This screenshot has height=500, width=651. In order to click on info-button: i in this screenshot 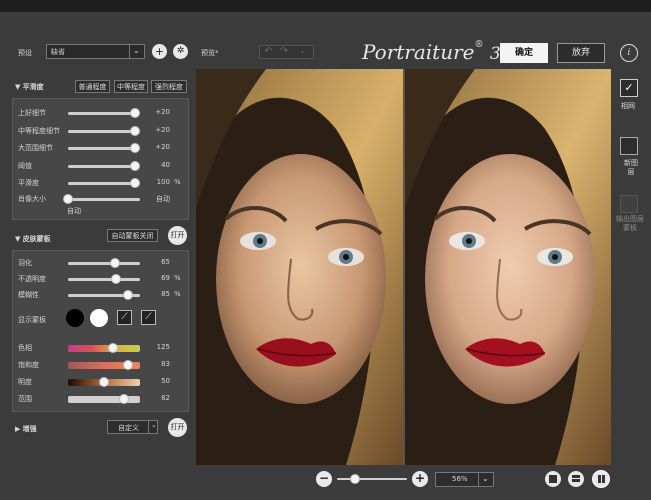, I will do `click(629, 53)`.